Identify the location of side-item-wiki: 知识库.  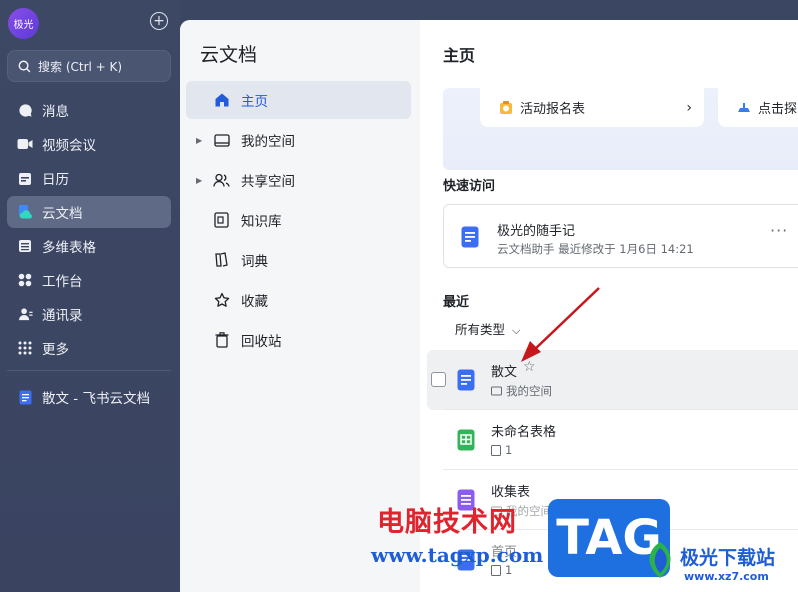
(298, 220).